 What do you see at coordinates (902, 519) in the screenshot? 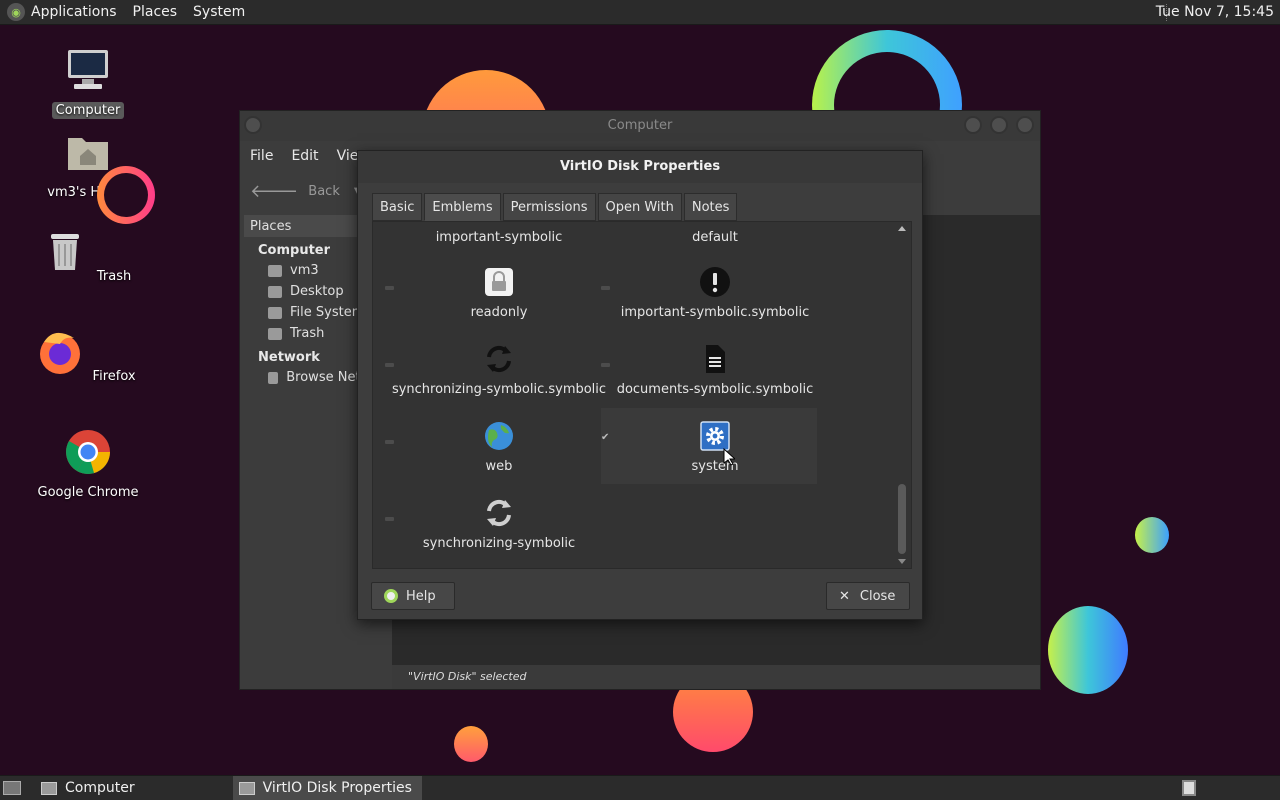
I see `scrollbar-thumb` at bounding box center [902, 519].